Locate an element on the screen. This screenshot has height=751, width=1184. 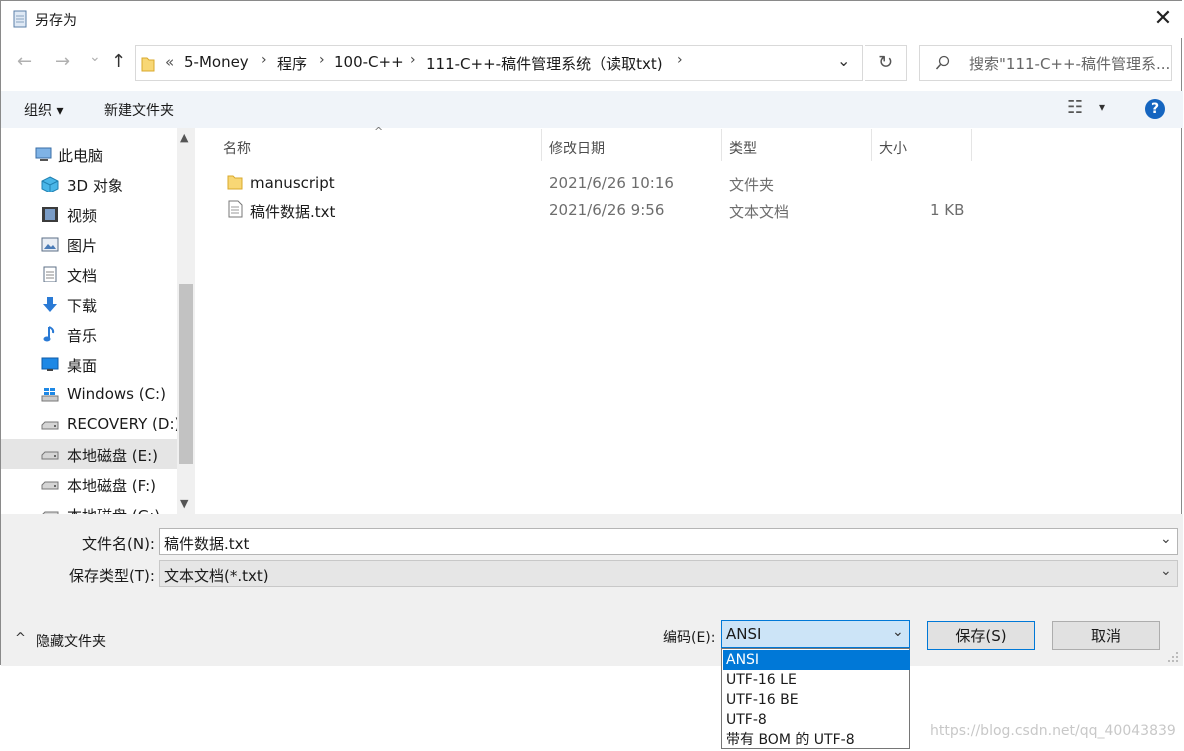
view-options-icon: ☷ is located at coordinates (1075, 107).